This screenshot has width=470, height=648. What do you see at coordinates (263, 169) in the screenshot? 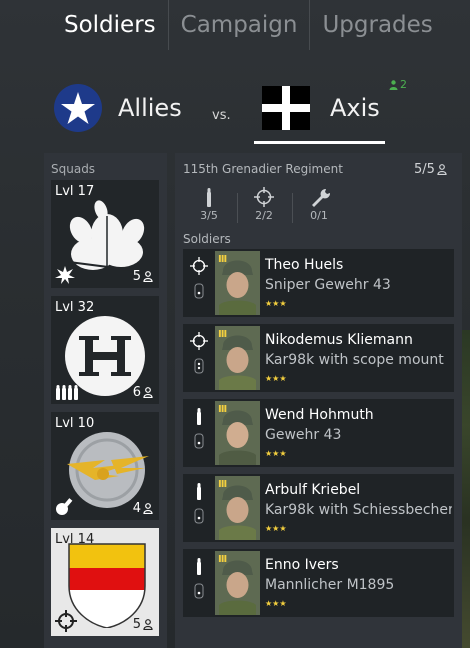
I see `regiment-name: 115th Grenadier Regiment` at bounding box center [263, 169].